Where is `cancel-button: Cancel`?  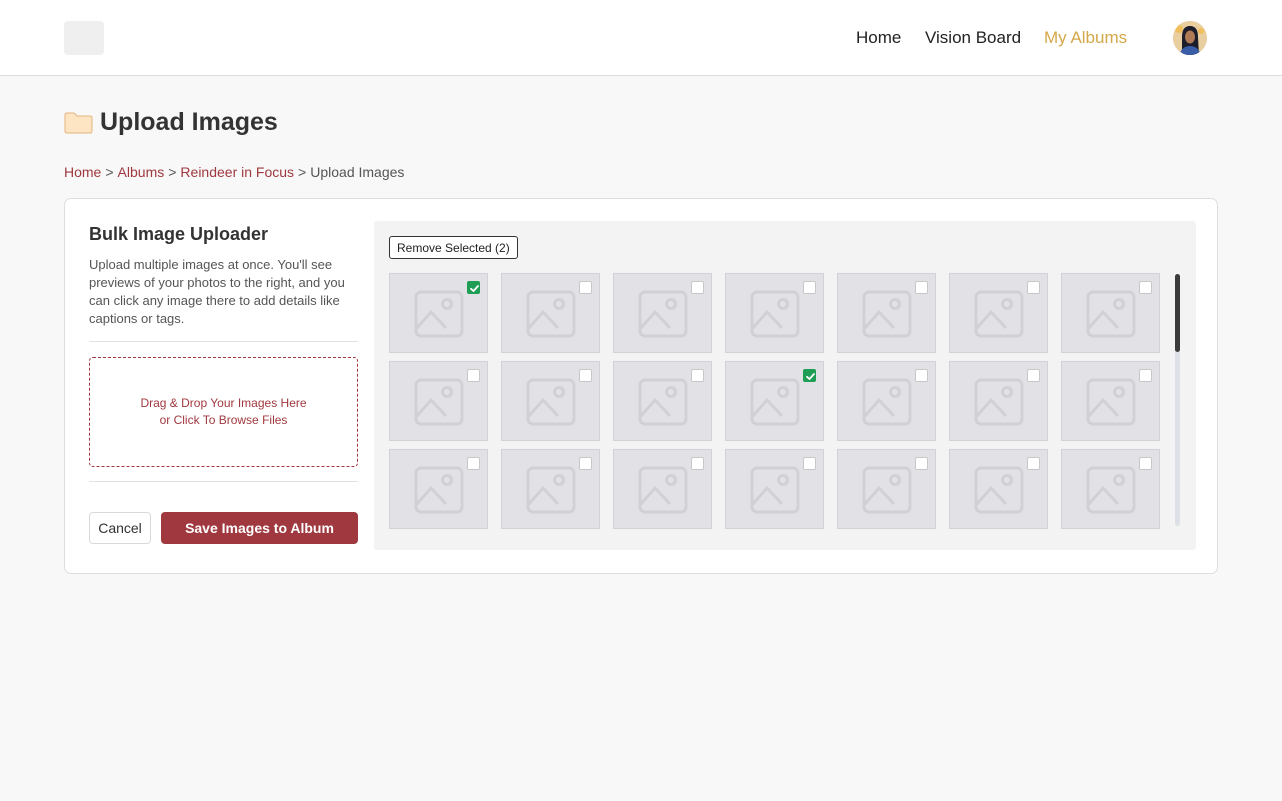
cancel-button: Cancel is located at coordinates (120, 528).